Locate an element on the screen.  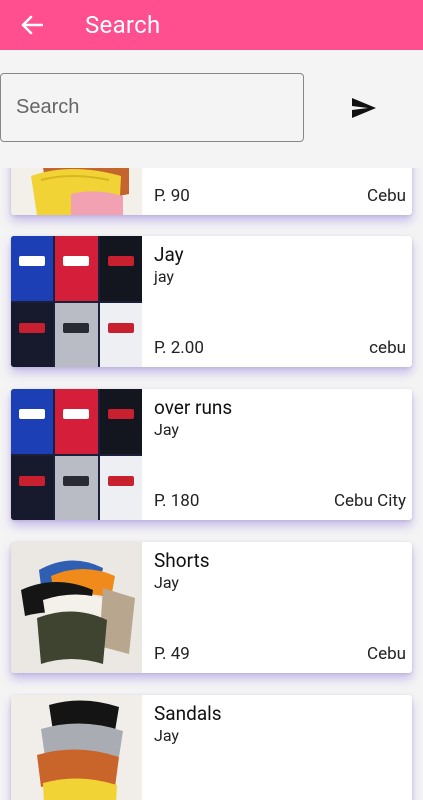
product-card: P. 90 Cebu is located at coordinates (211, 191).